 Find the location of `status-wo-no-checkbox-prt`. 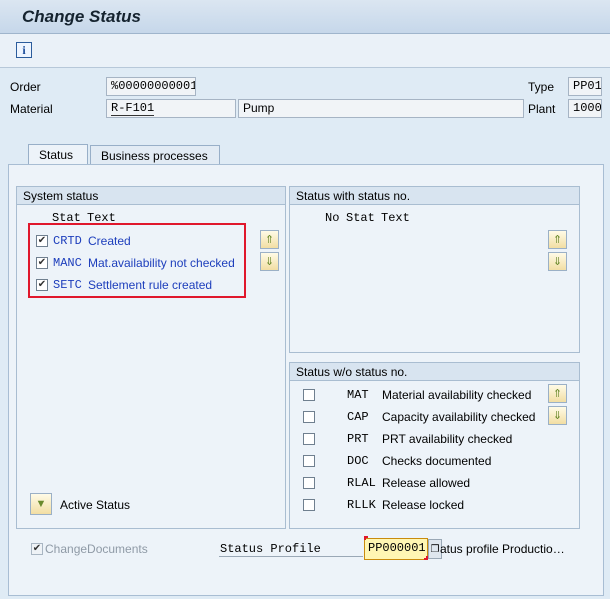

status-wo-no-checkbox-prt is located at coordinates (309, 439).